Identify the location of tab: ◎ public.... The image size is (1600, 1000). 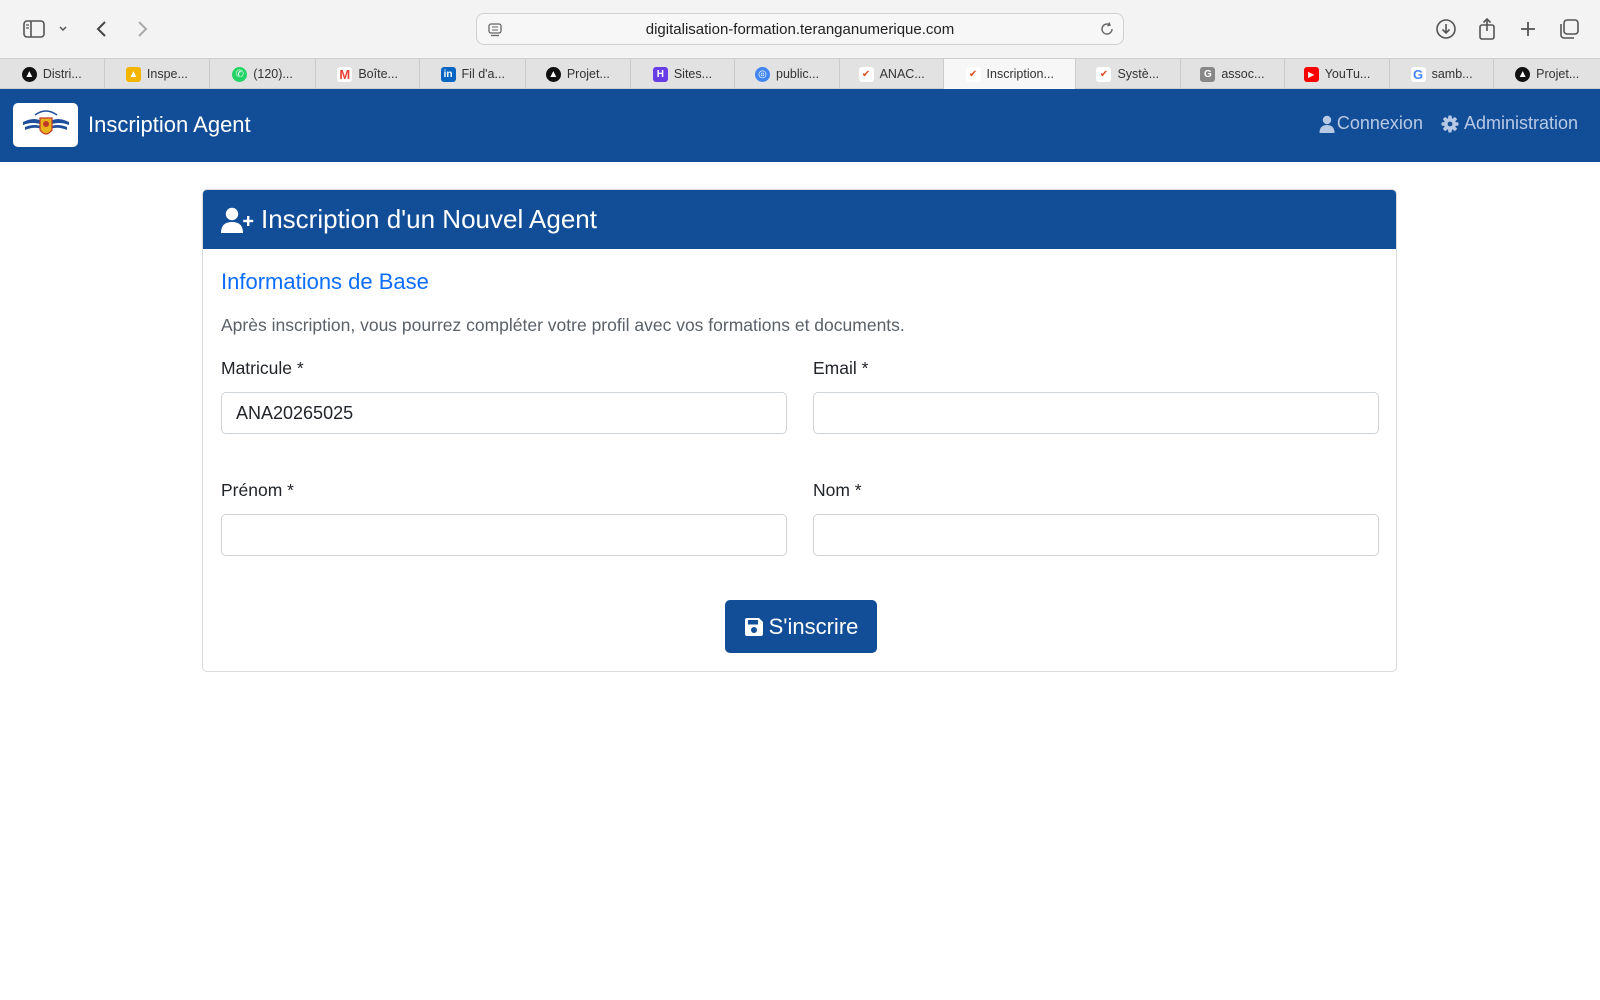
(787, 74).